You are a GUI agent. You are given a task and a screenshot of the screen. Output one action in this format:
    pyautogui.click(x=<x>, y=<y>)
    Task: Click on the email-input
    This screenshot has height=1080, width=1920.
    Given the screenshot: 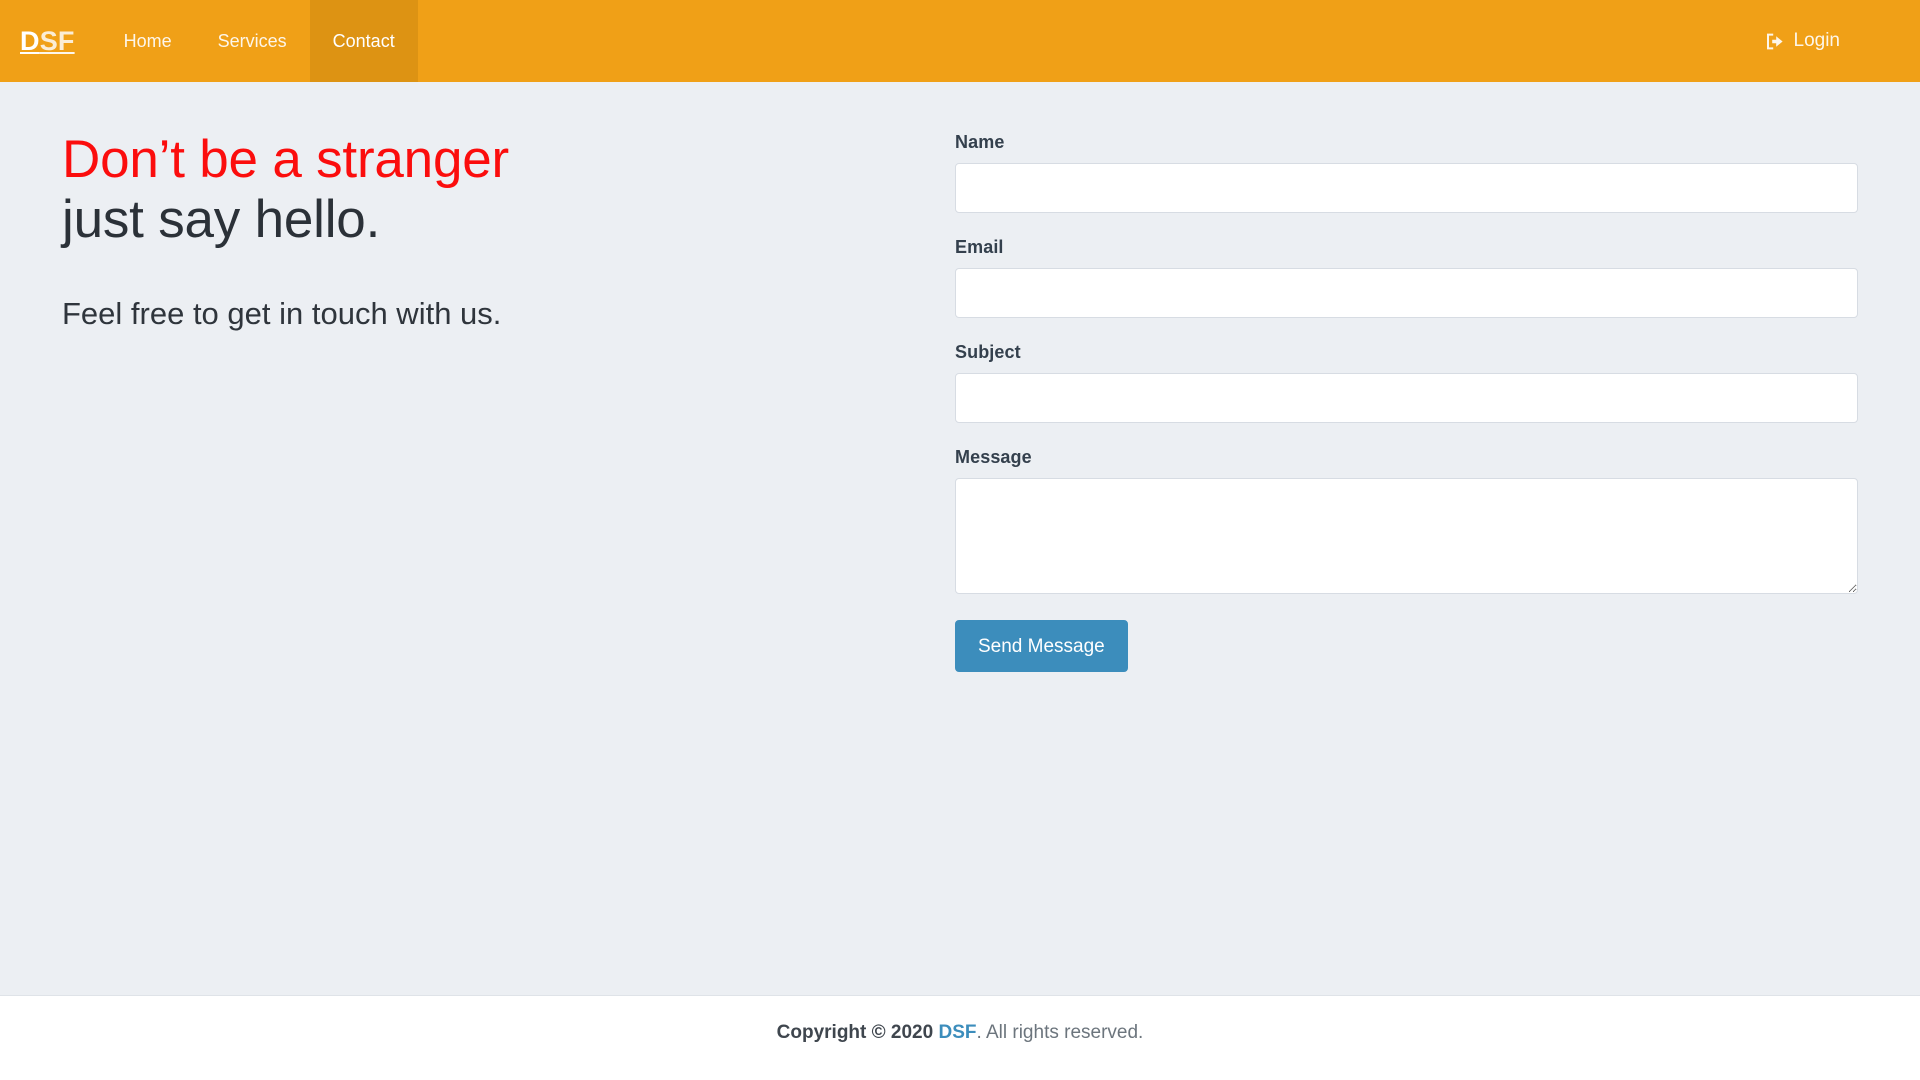 What is the action you would take?
    pyautogui.click(x=1406, y=293)
    